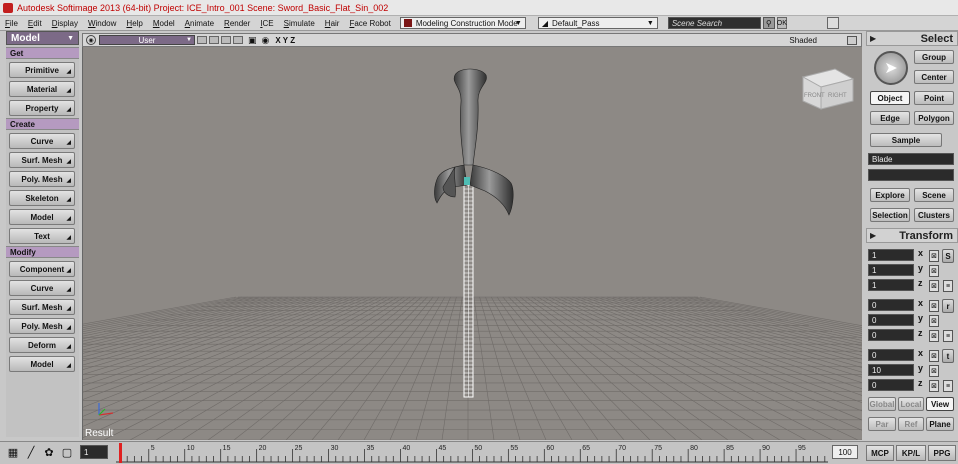 The width and height of the screenshot is (958, 464). I want to click on scene-search-input: Scene Search, so click(714, 23).